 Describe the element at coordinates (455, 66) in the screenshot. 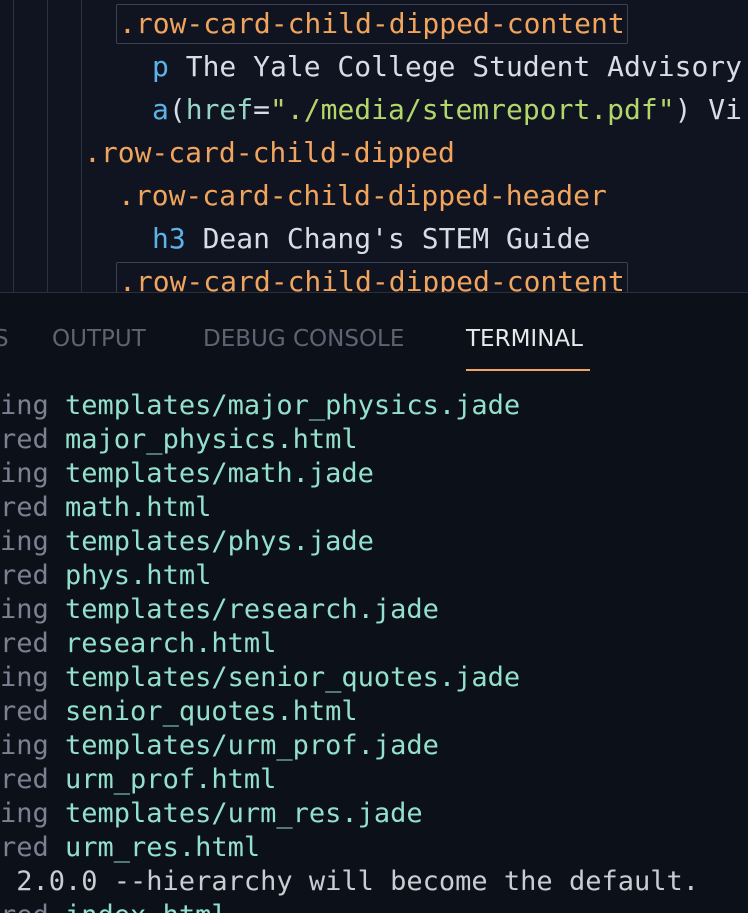

I see `line-text: The Yale College Student Advisory` at that location.